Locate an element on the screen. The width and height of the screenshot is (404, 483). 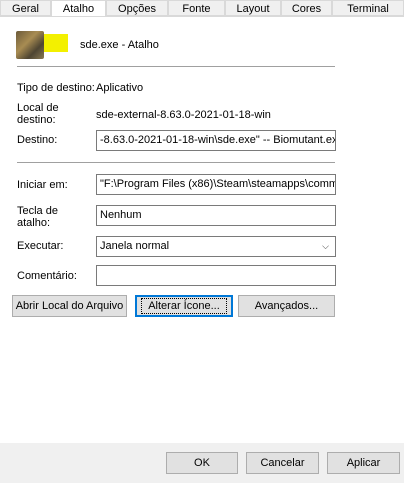
tab-geral: Geral is located at coordinates (25, 8).